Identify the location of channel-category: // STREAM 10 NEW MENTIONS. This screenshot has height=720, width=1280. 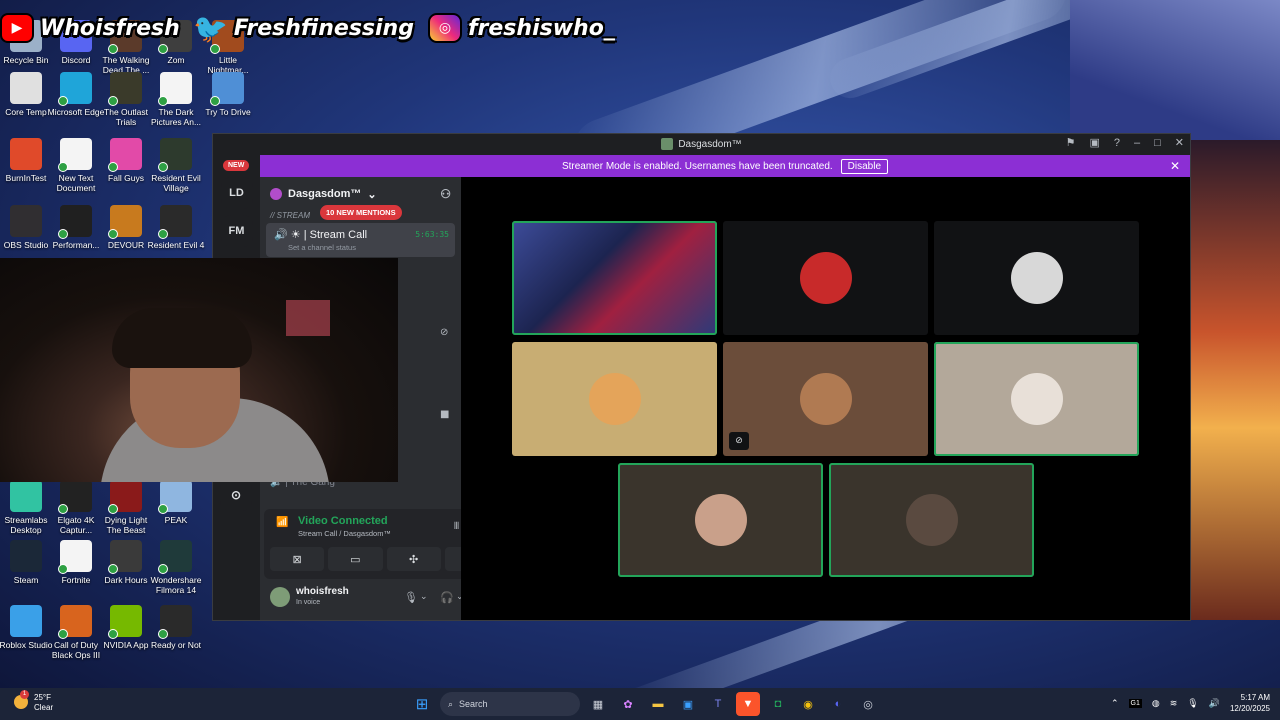
(360, 213).